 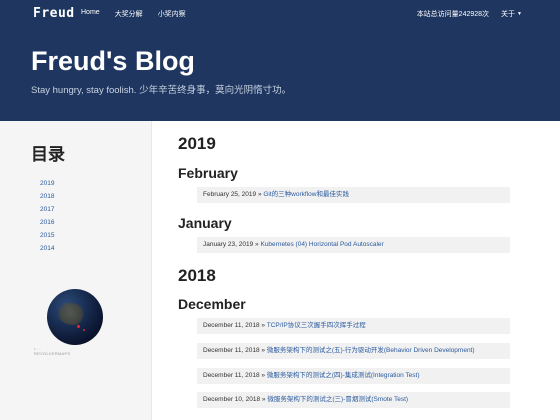 I want to click on post-link: TCP/IP协议三次握手四次挥手过程, so click(x=316, y=325).